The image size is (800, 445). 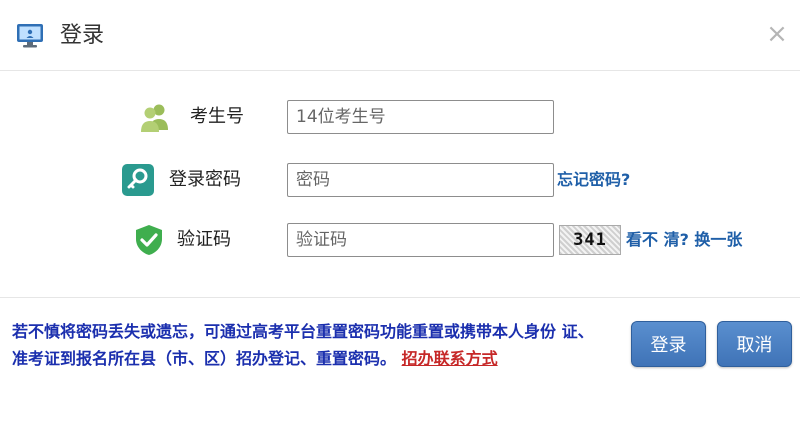 I want to click on forgot-password-link: 忘记密码?, so click(x=593, y=180).